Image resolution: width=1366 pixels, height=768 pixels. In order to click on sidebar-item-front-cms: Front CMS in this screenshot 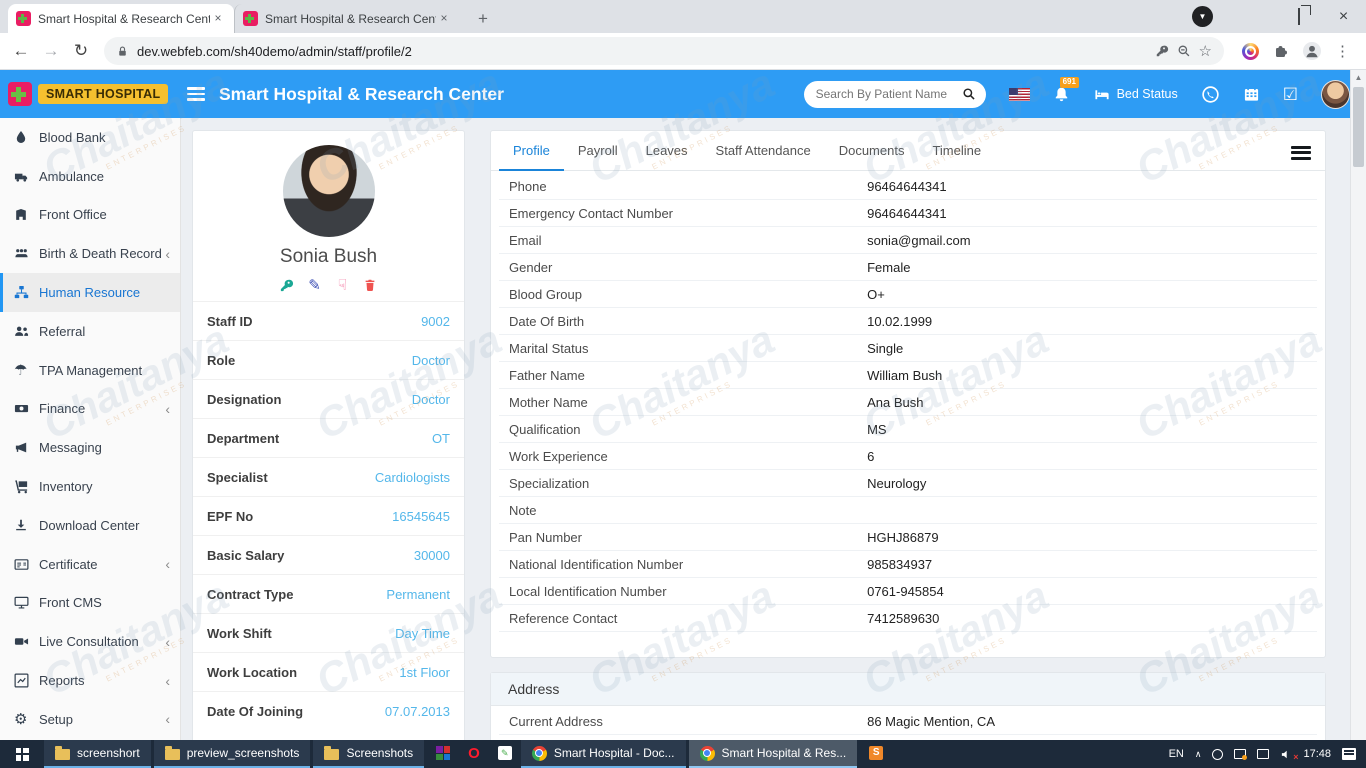, I will do `click(90, 603)`.